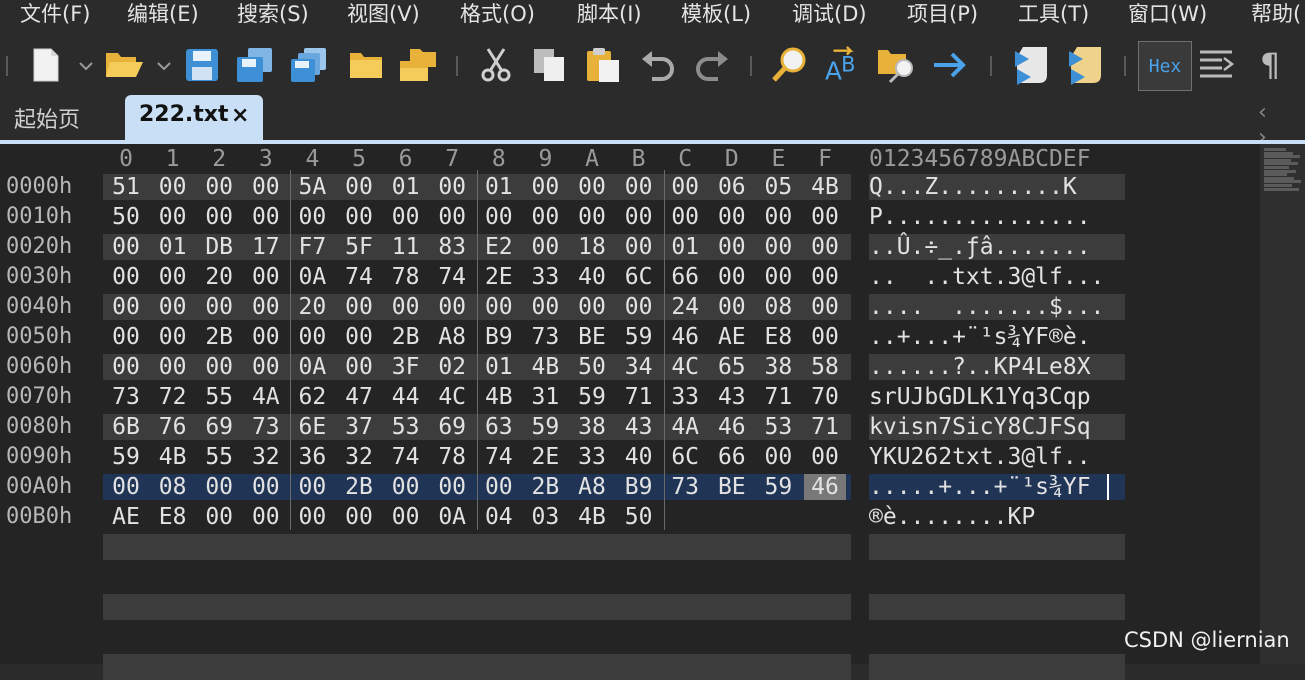 The image size is (1305, 680). What do you see at coordinates (592, 277) in the screenshot?
I see `hex-byte: 40` at bounding box center [592, 277].